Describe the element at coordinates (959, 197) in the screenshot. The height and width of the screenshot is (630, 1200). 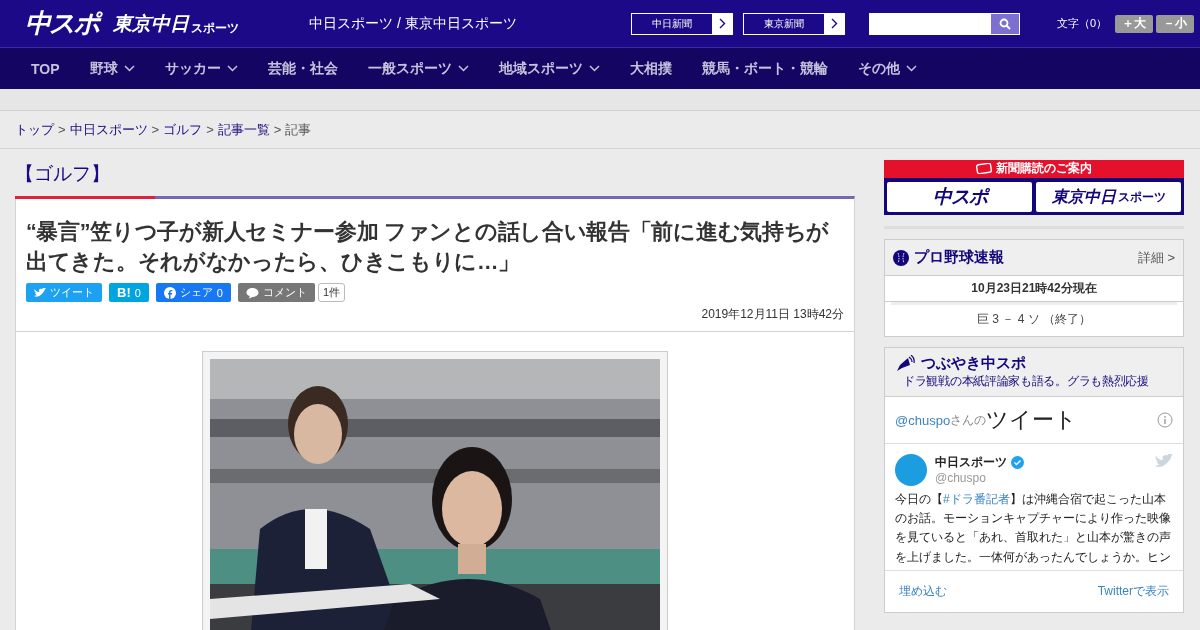
I see `newspaper-logo: 中スポ` at that location.